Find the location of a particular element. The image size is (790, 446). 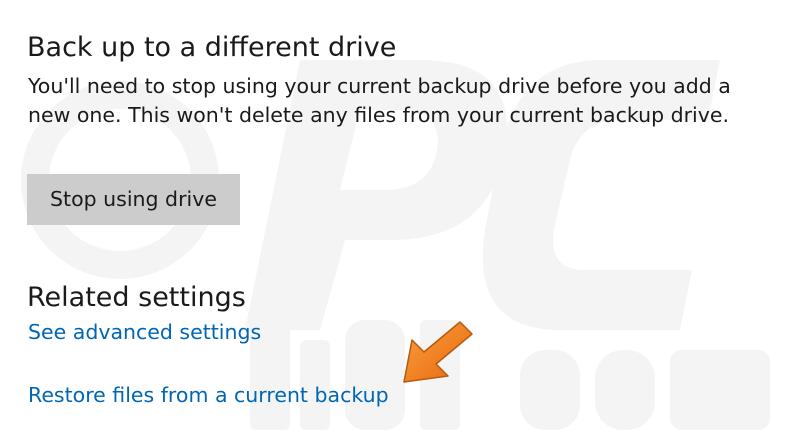

section-title-backup: Back up to a different drive is located at coordinates (212, 47).